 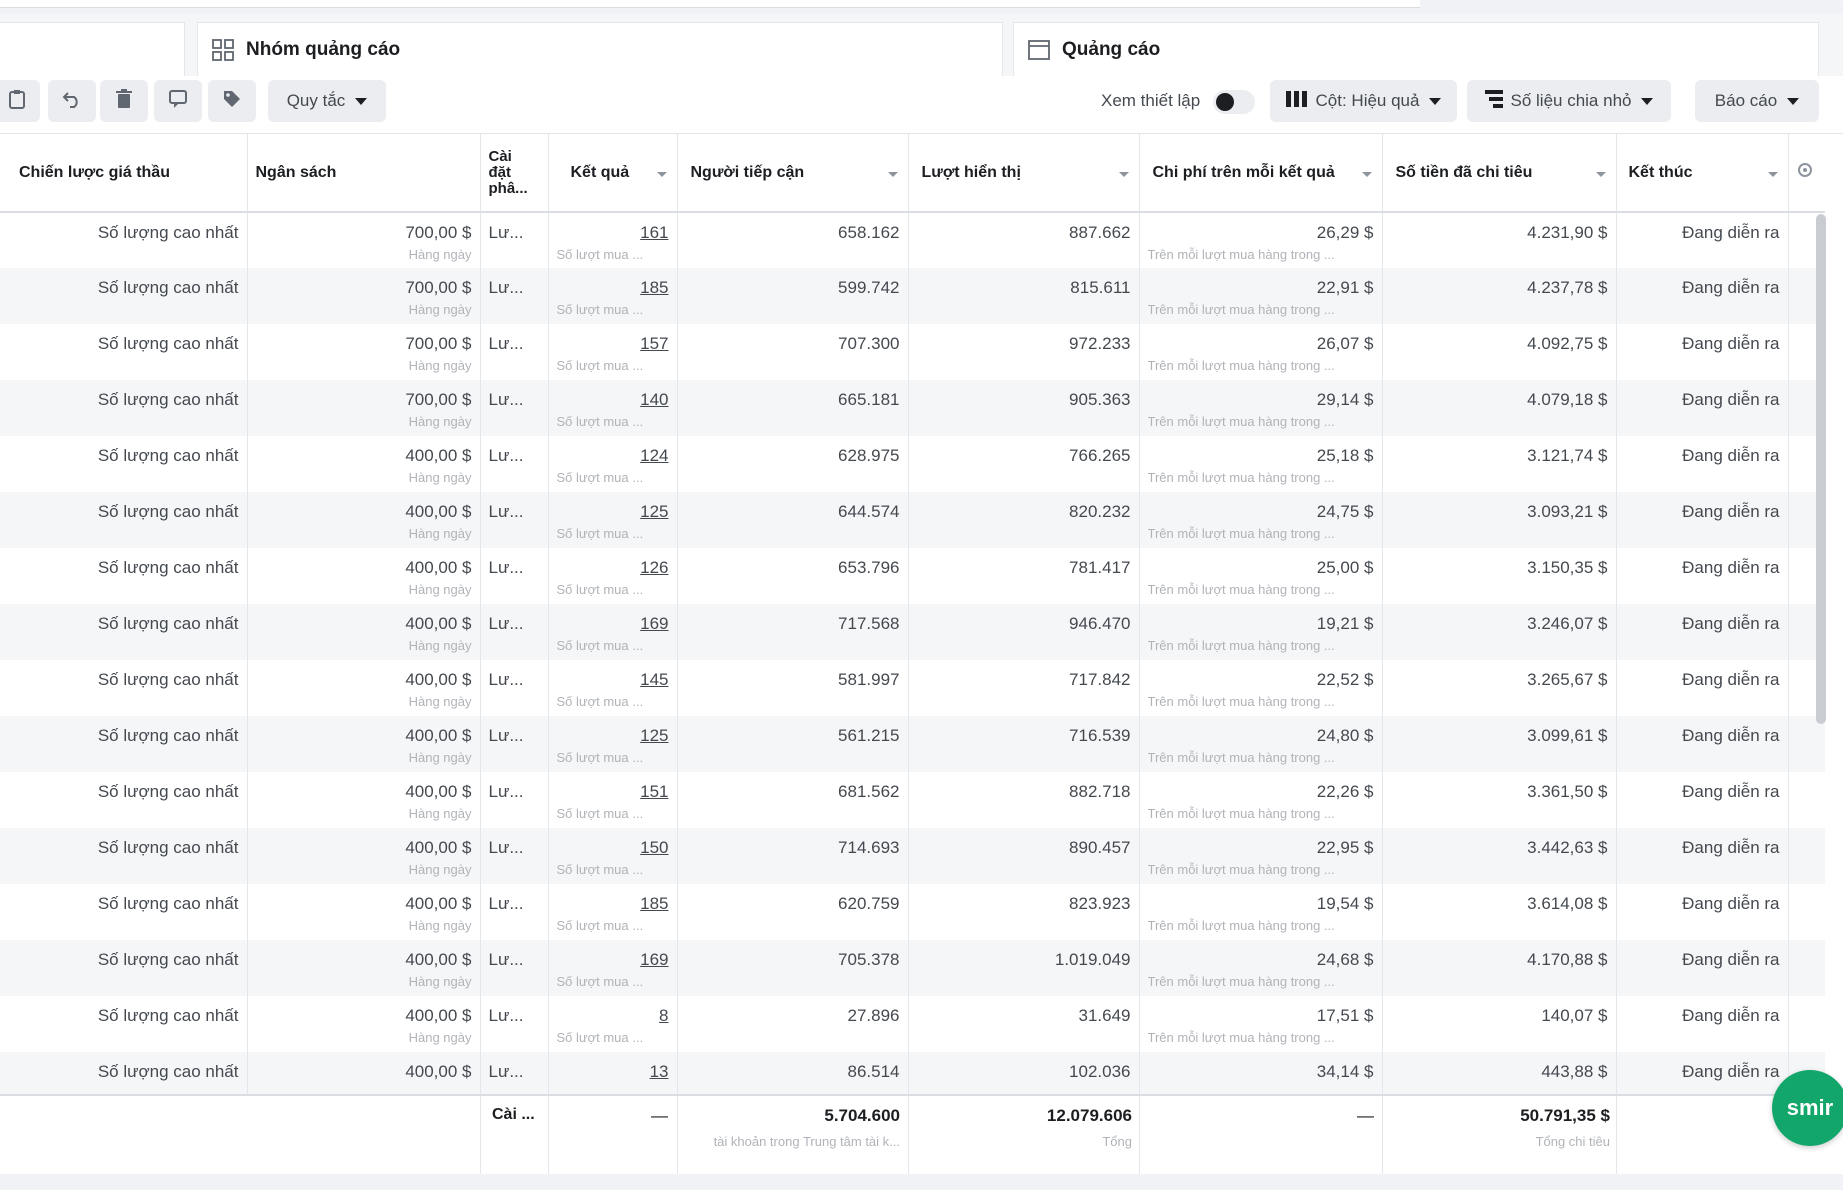 What do you see at coordinates (654, 343) in the screenshot?
I see `results-link: 157` at bounding box center [654, 343].